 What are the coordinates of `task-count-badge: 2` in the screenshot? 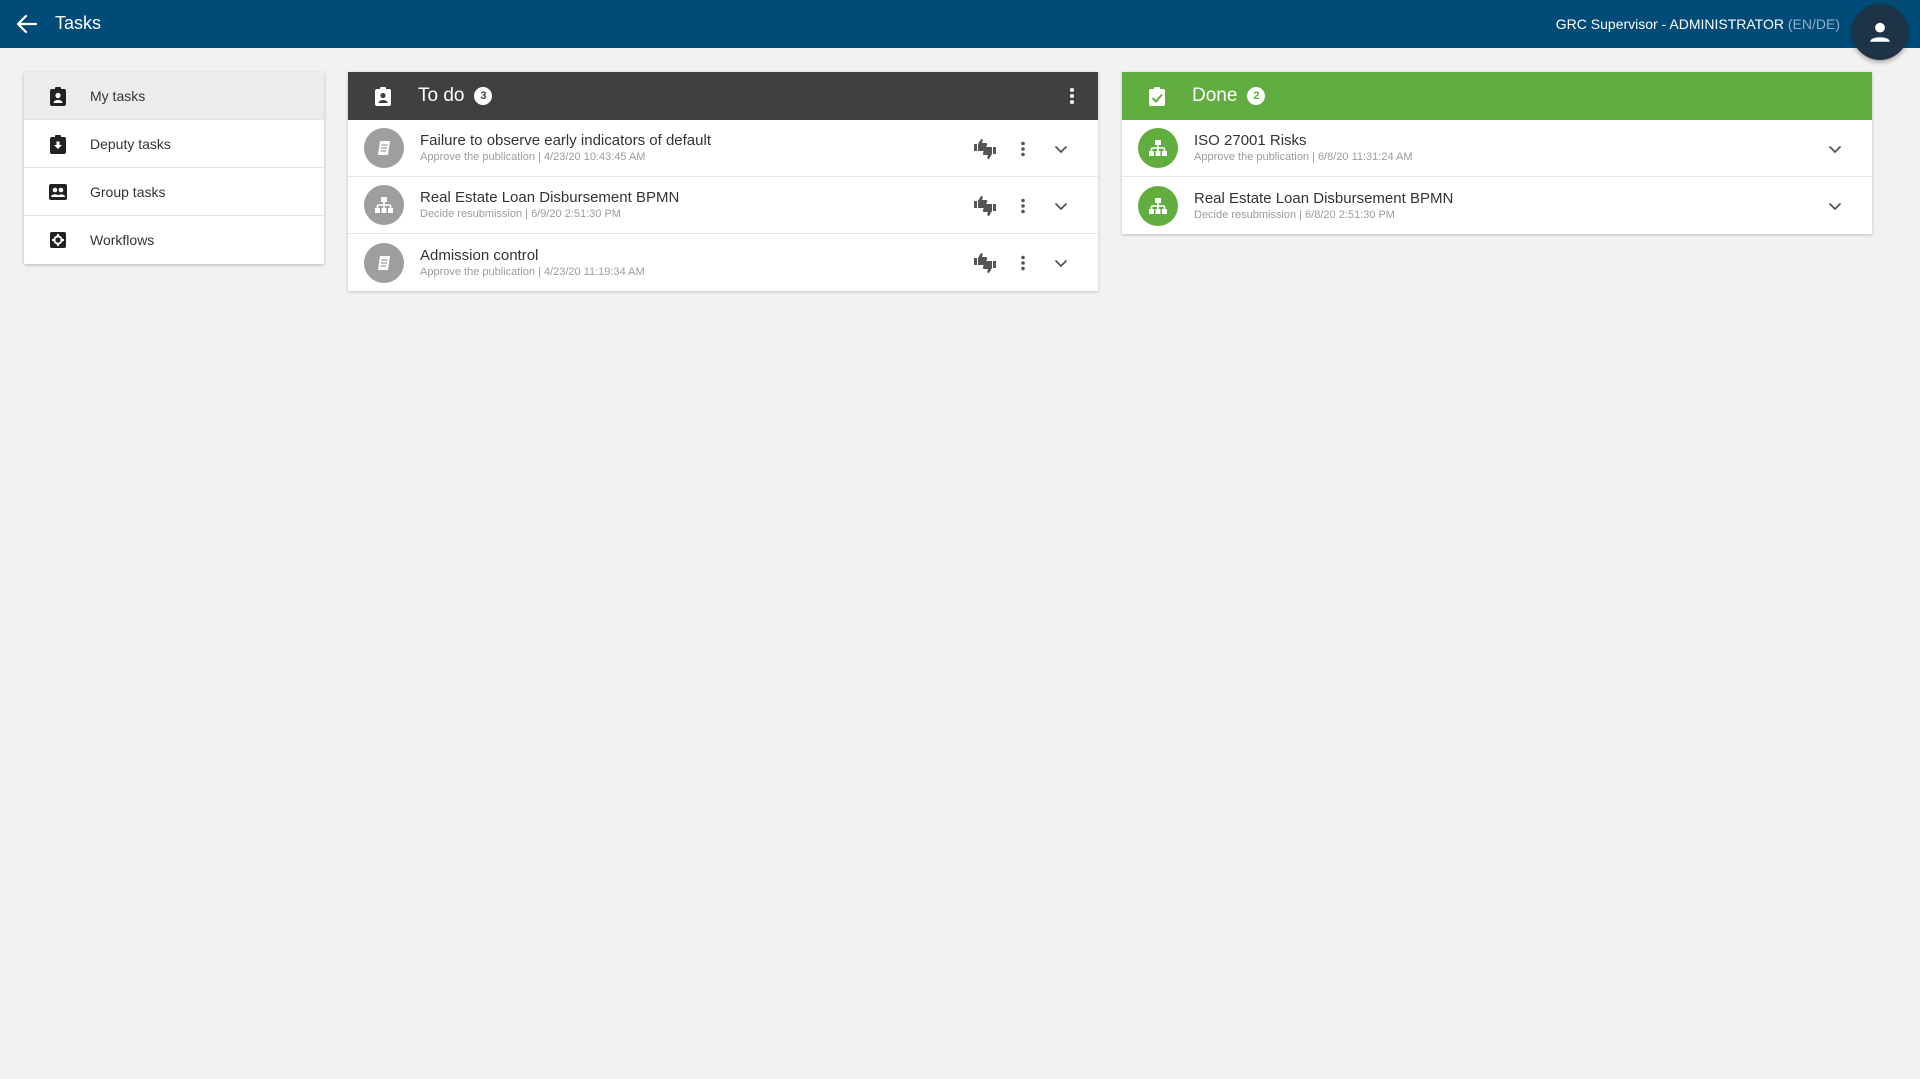 It's located at (1256, 96).